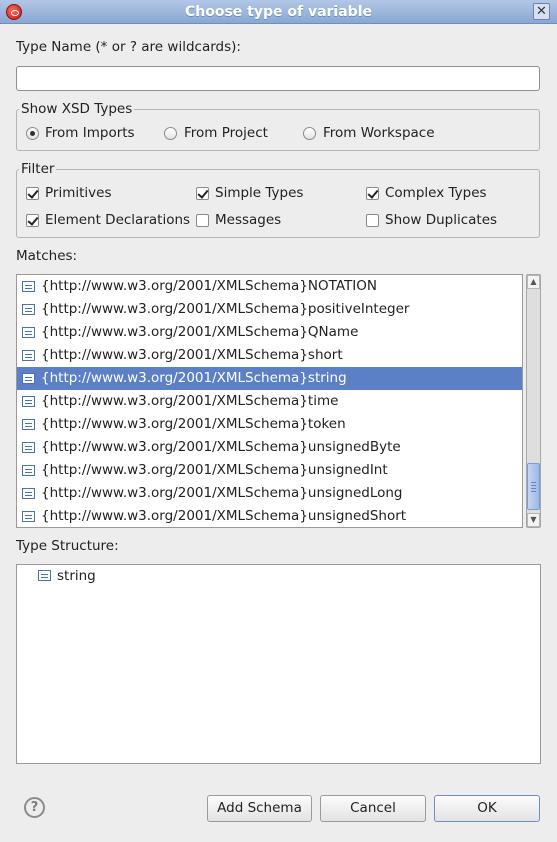  What do you see at coordinates (32, 193) in the screenshot?
I see `primitives-checkbox` at bounding box center [32, 193].